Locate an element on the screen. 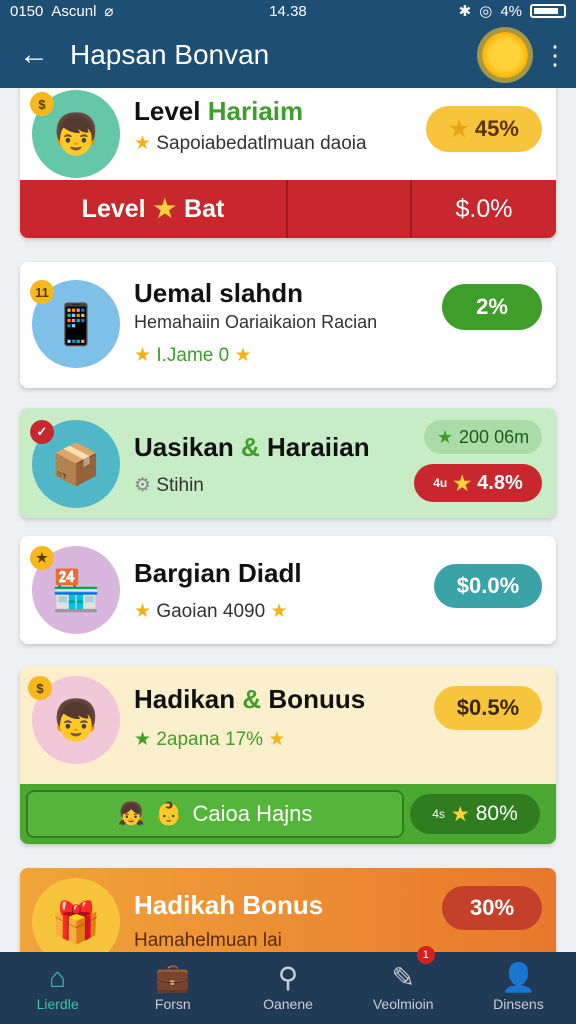 This screenshot has width=576, height=1024. boy-icon: 👦 is located at coordinates (76, 720).